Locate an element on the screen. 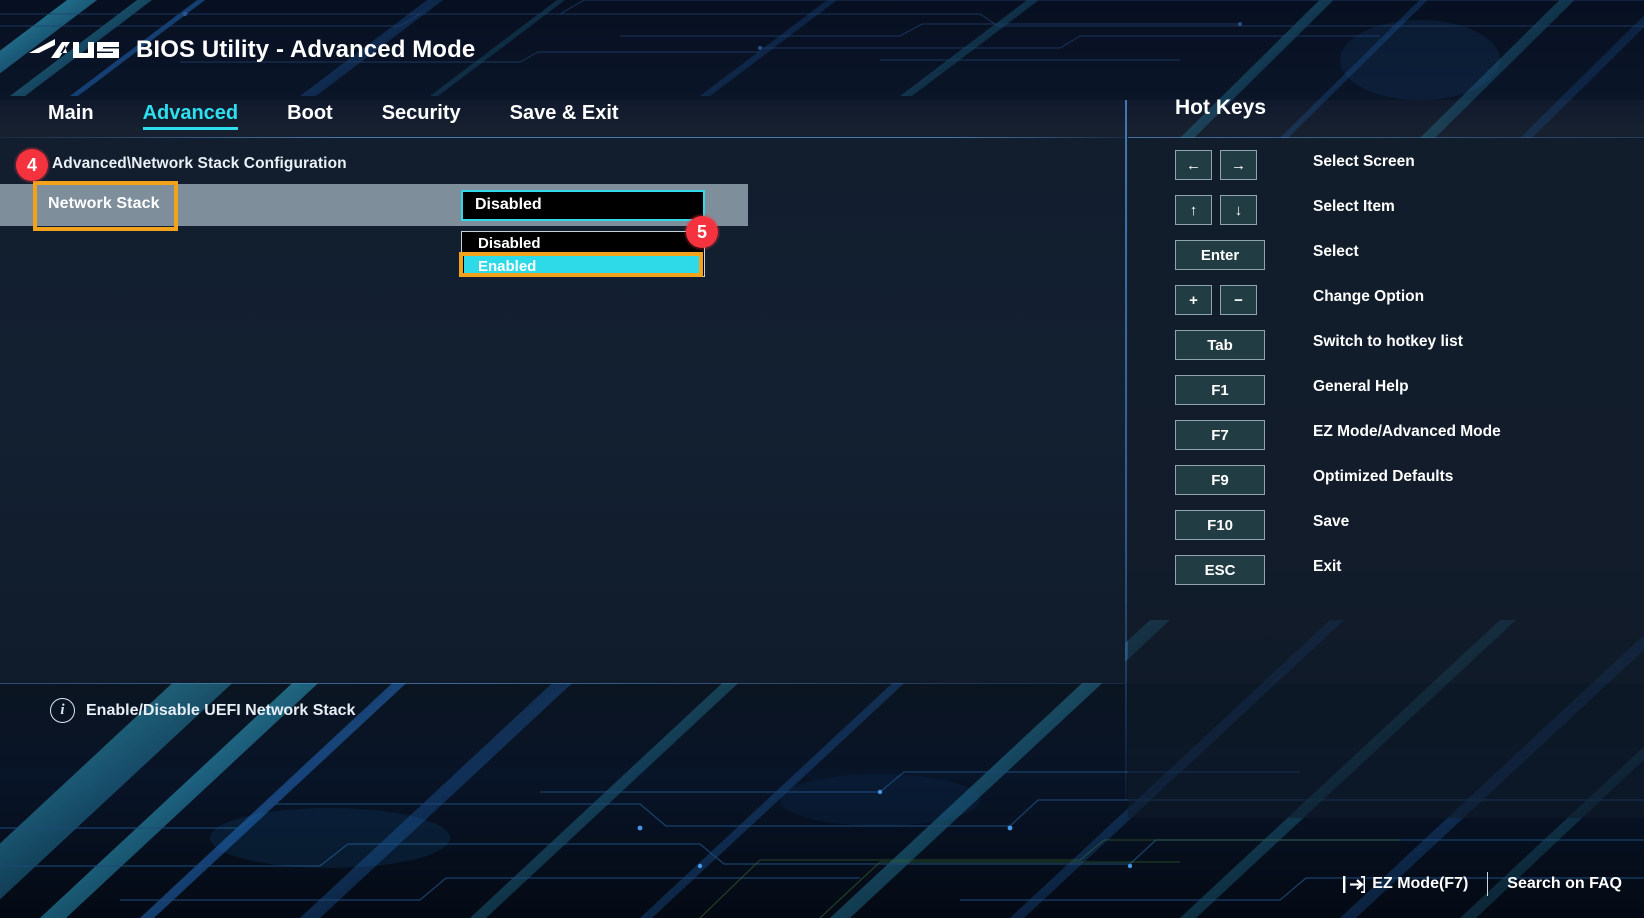 This screenshot has width=1644, height=918. hotkey-row: F10 Save is located at coordinates (1409, 525).